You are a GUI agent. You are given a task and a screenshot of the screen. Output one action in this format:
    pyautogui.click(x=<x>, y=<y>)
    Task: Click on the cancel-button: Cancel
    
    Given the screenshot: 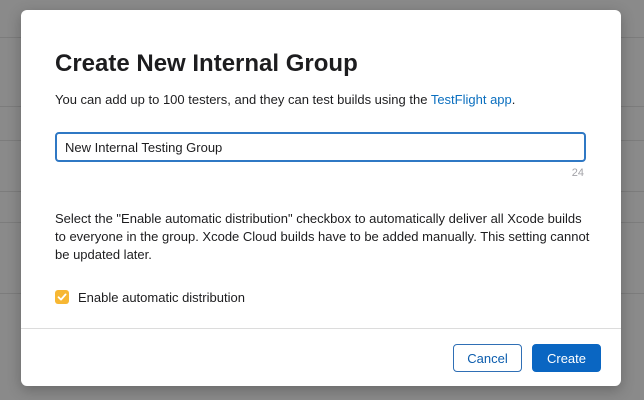 What is the action you would take?
    pyautogui.click(x=487, y=358)
    